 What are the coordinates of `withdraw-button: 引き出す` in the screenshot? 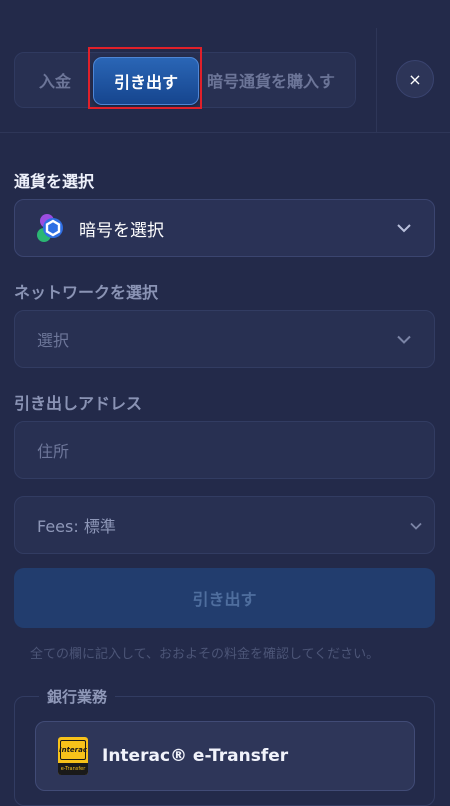 It's located at (224, 598).